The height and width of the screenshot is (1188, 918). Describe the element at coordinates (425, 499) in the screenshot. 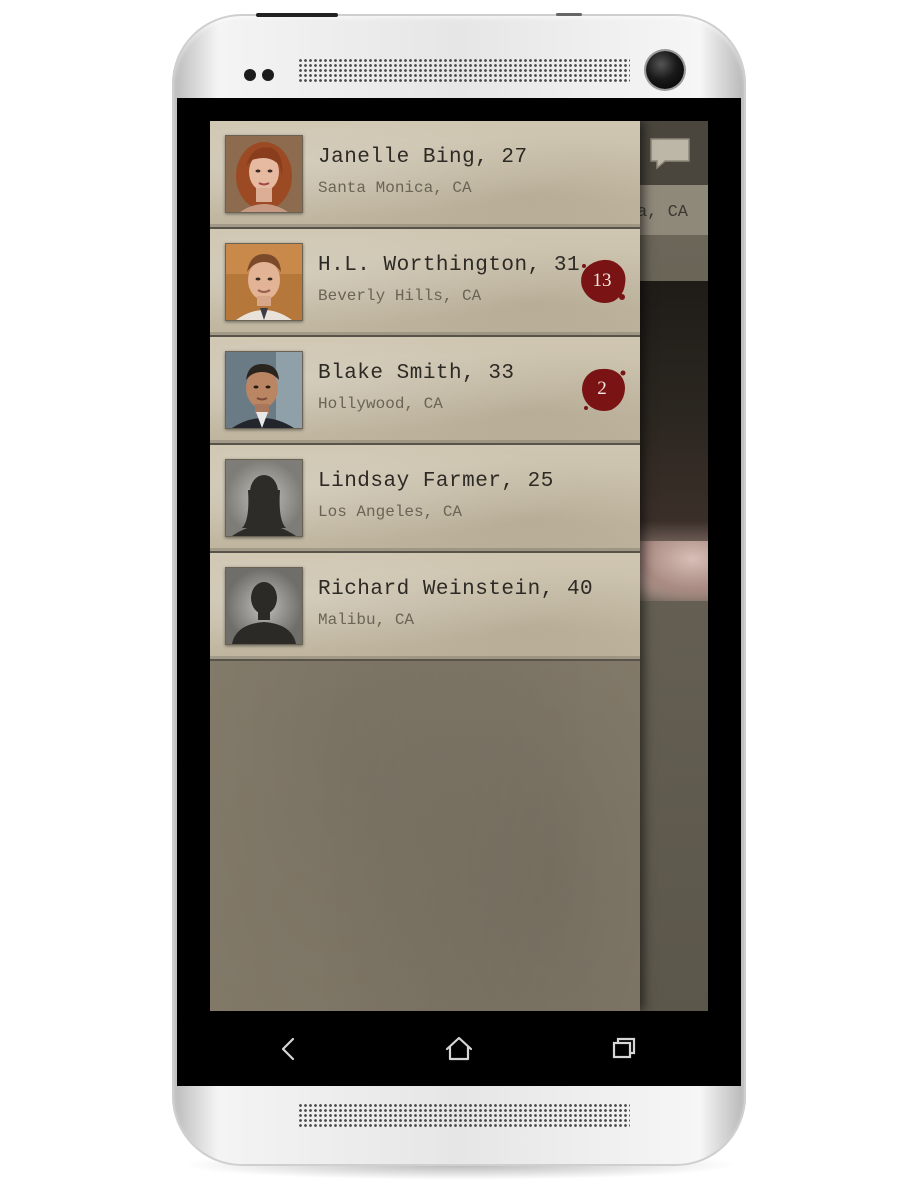

I see `contact-list-item: Lindsay Farmer, 25 Los Angeles, CA` at that location.